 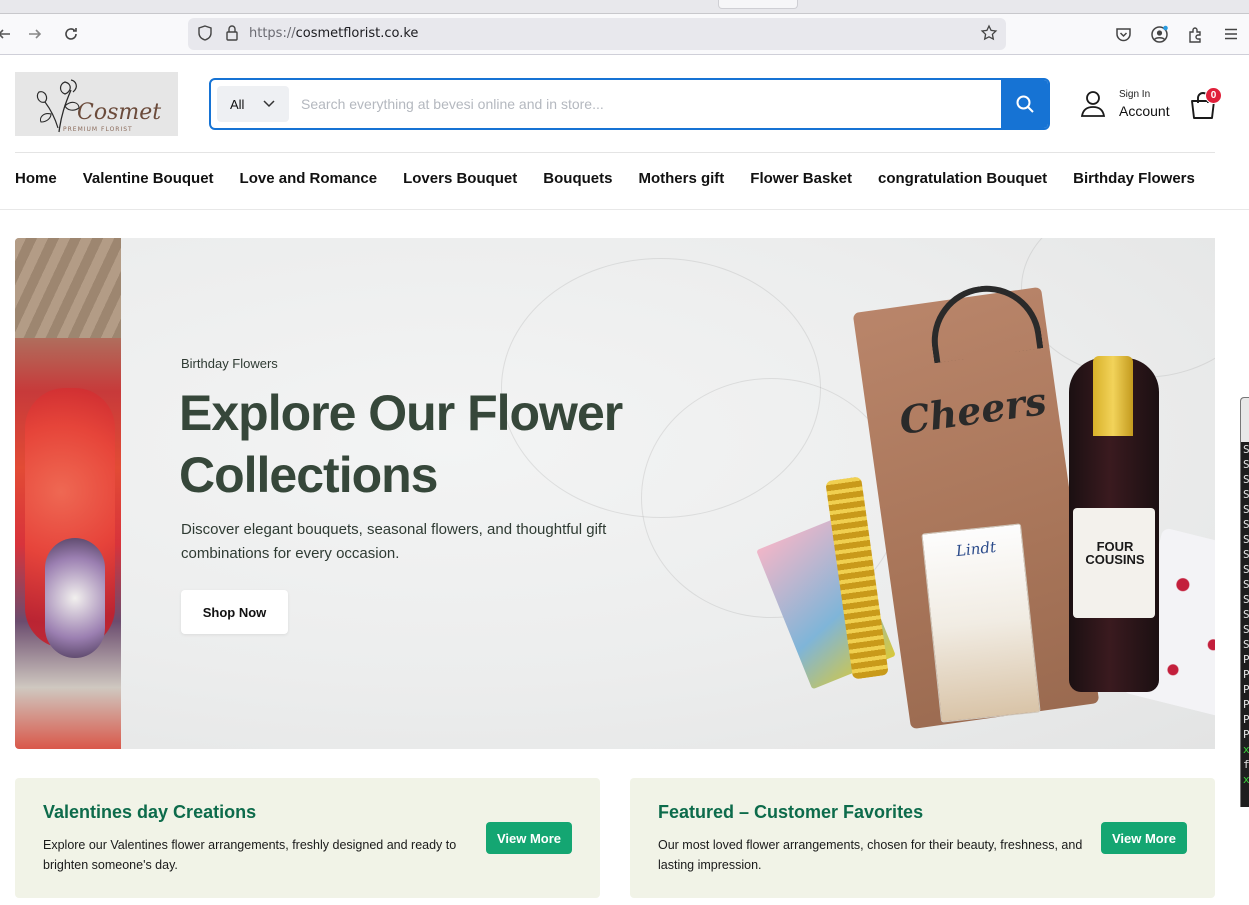 What do you see at coordinates (1245, 420) in the screenshot?
I see `terminal-titlebar` at bounding box center [1245, 420].